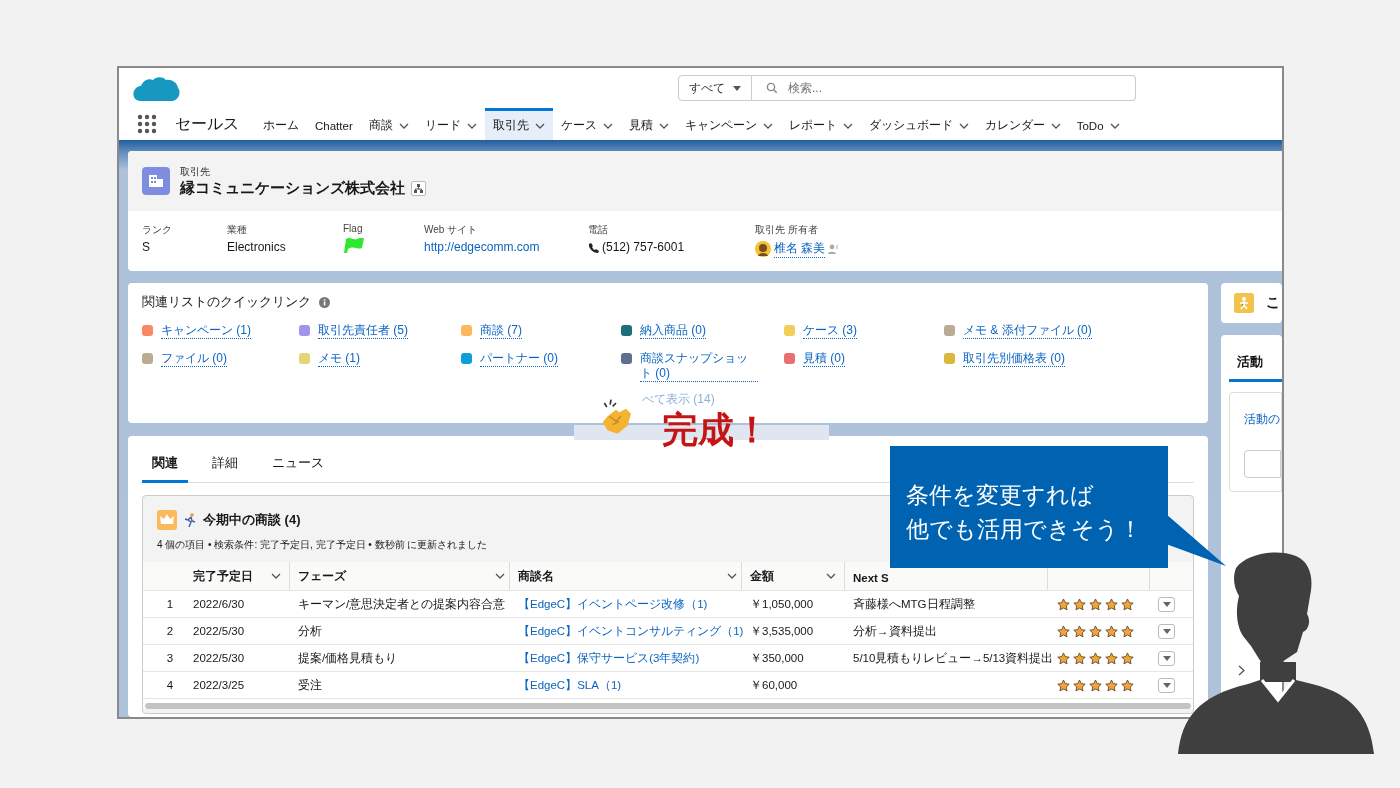  What do you see at coordinates (1262, 464) in the screenshot?
I see `input-field` at bounding box center [1262, 464].